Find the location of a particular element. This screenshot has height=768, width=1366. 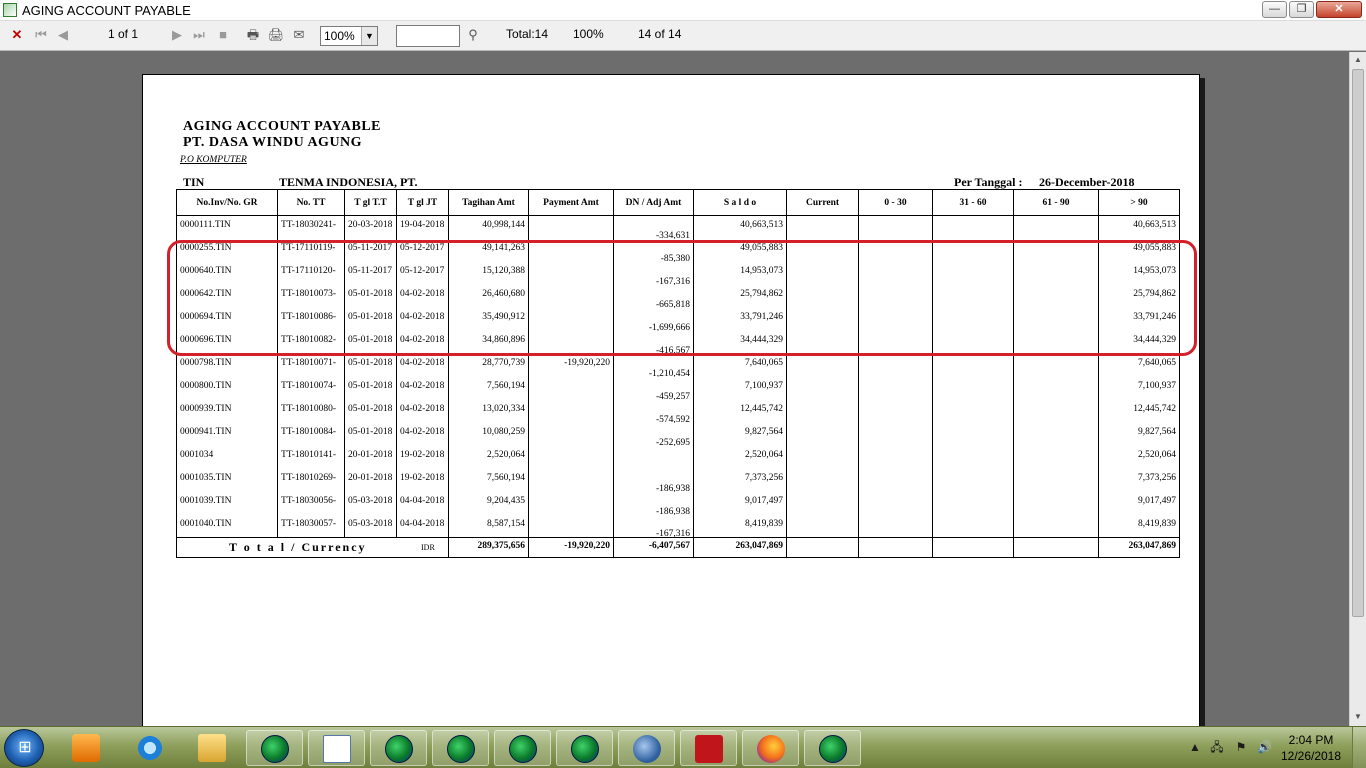

aging-over-90-cell: 7,640,065 is located at coordinates (1139, 365).